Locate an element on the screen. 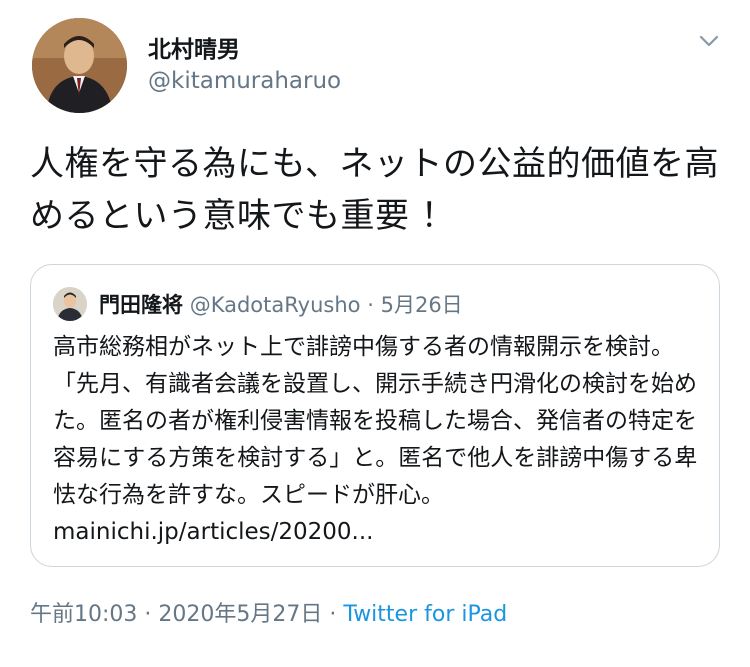 The height and width of the screenshot is (667, 750). quoted-author-avatar is located at coordinates (70, 304).